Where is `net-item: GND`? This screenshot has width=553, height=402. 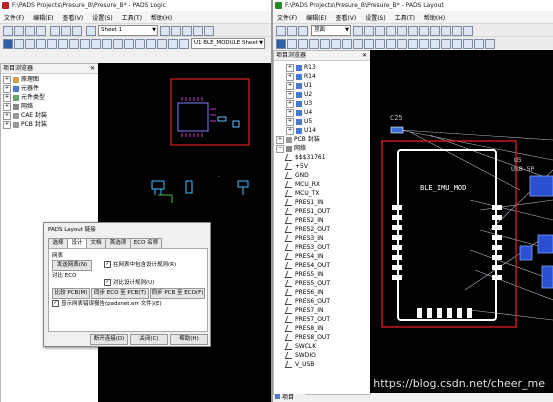
net-item: GND is located at coordinates (323, 175).